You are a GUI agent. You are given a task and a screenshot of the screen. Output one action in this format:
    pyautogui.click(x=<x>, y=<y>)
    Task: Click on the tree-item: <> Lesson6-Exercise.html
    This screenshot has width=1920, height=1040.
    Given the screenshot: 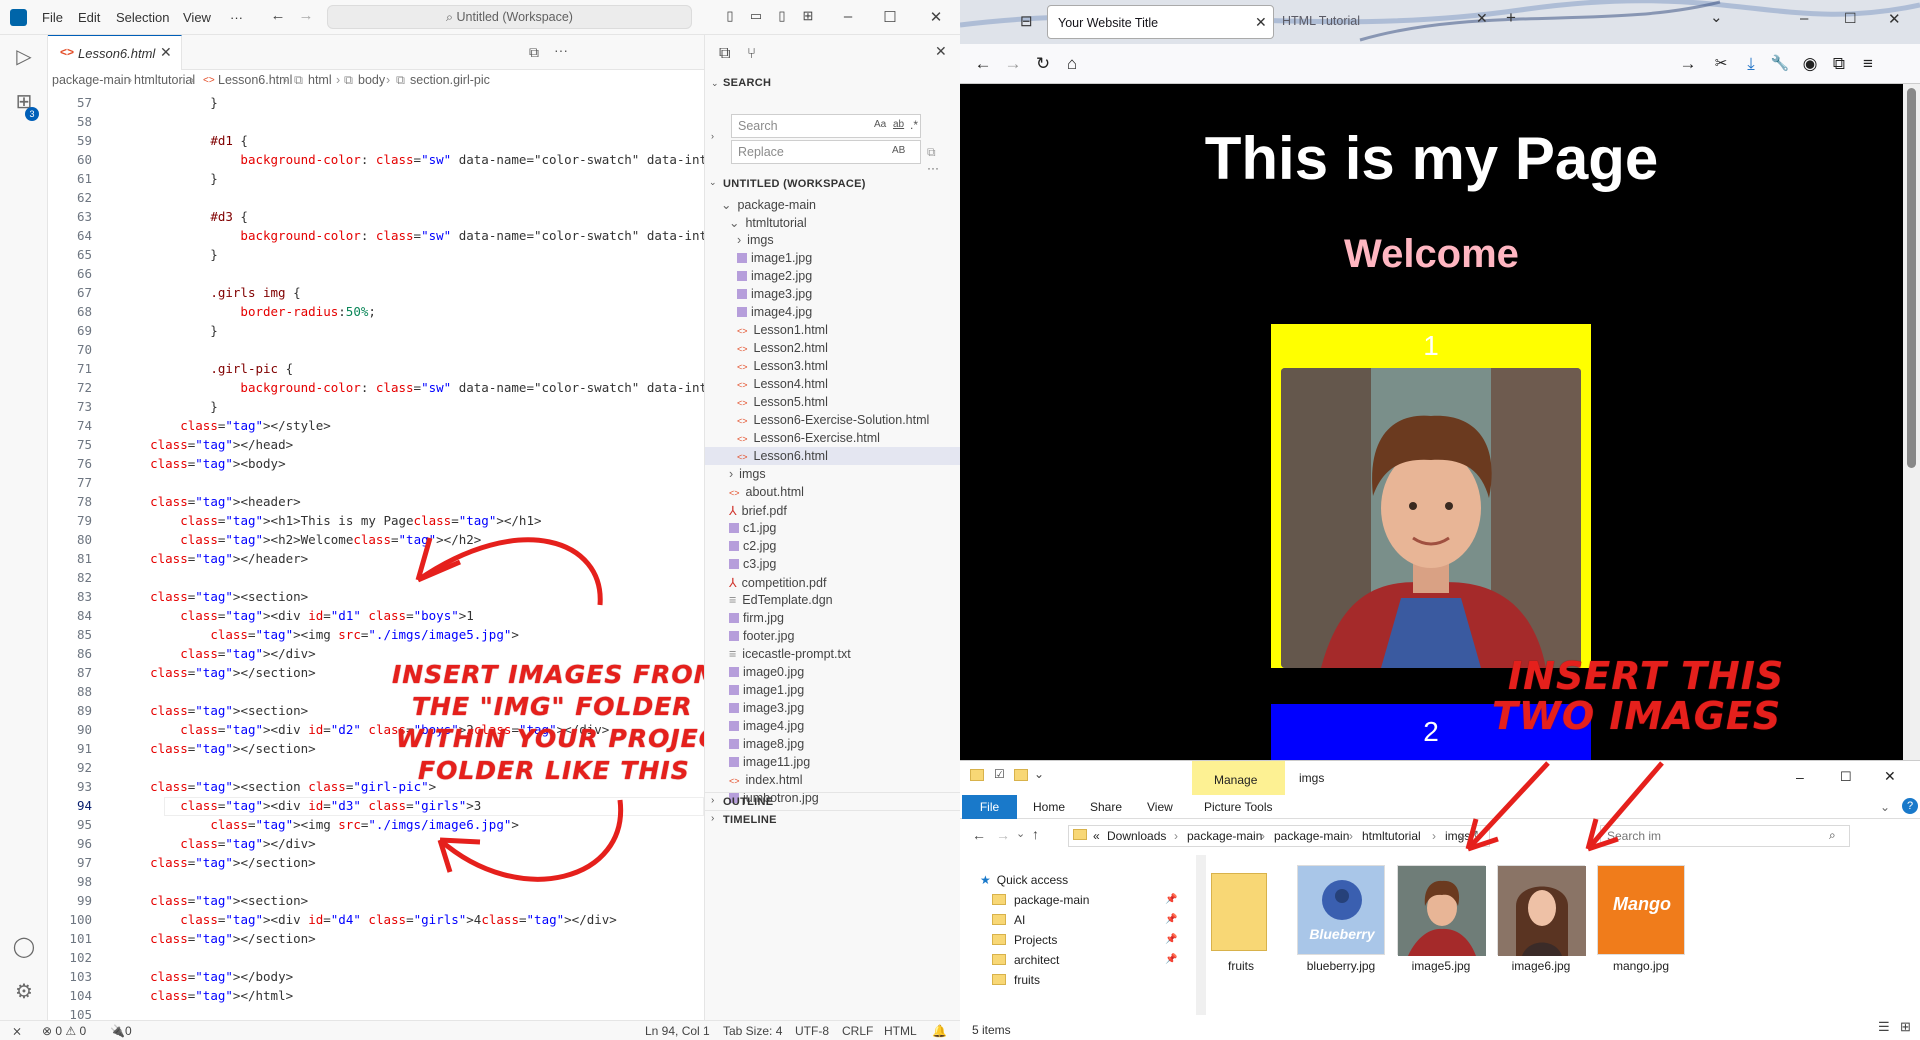 What is the action you would take?
    pyautogui.click(x=833, y=438)
    